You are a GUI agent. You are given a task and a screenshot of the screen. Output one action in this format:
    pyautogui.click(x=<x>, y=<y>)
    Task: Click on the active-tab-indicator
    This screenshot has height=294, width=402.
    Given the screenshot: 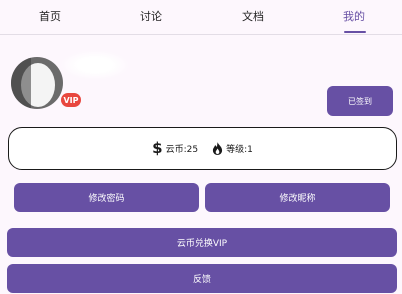 What is the action you would take?
    pyautogui.click(x=355, y=32)
    